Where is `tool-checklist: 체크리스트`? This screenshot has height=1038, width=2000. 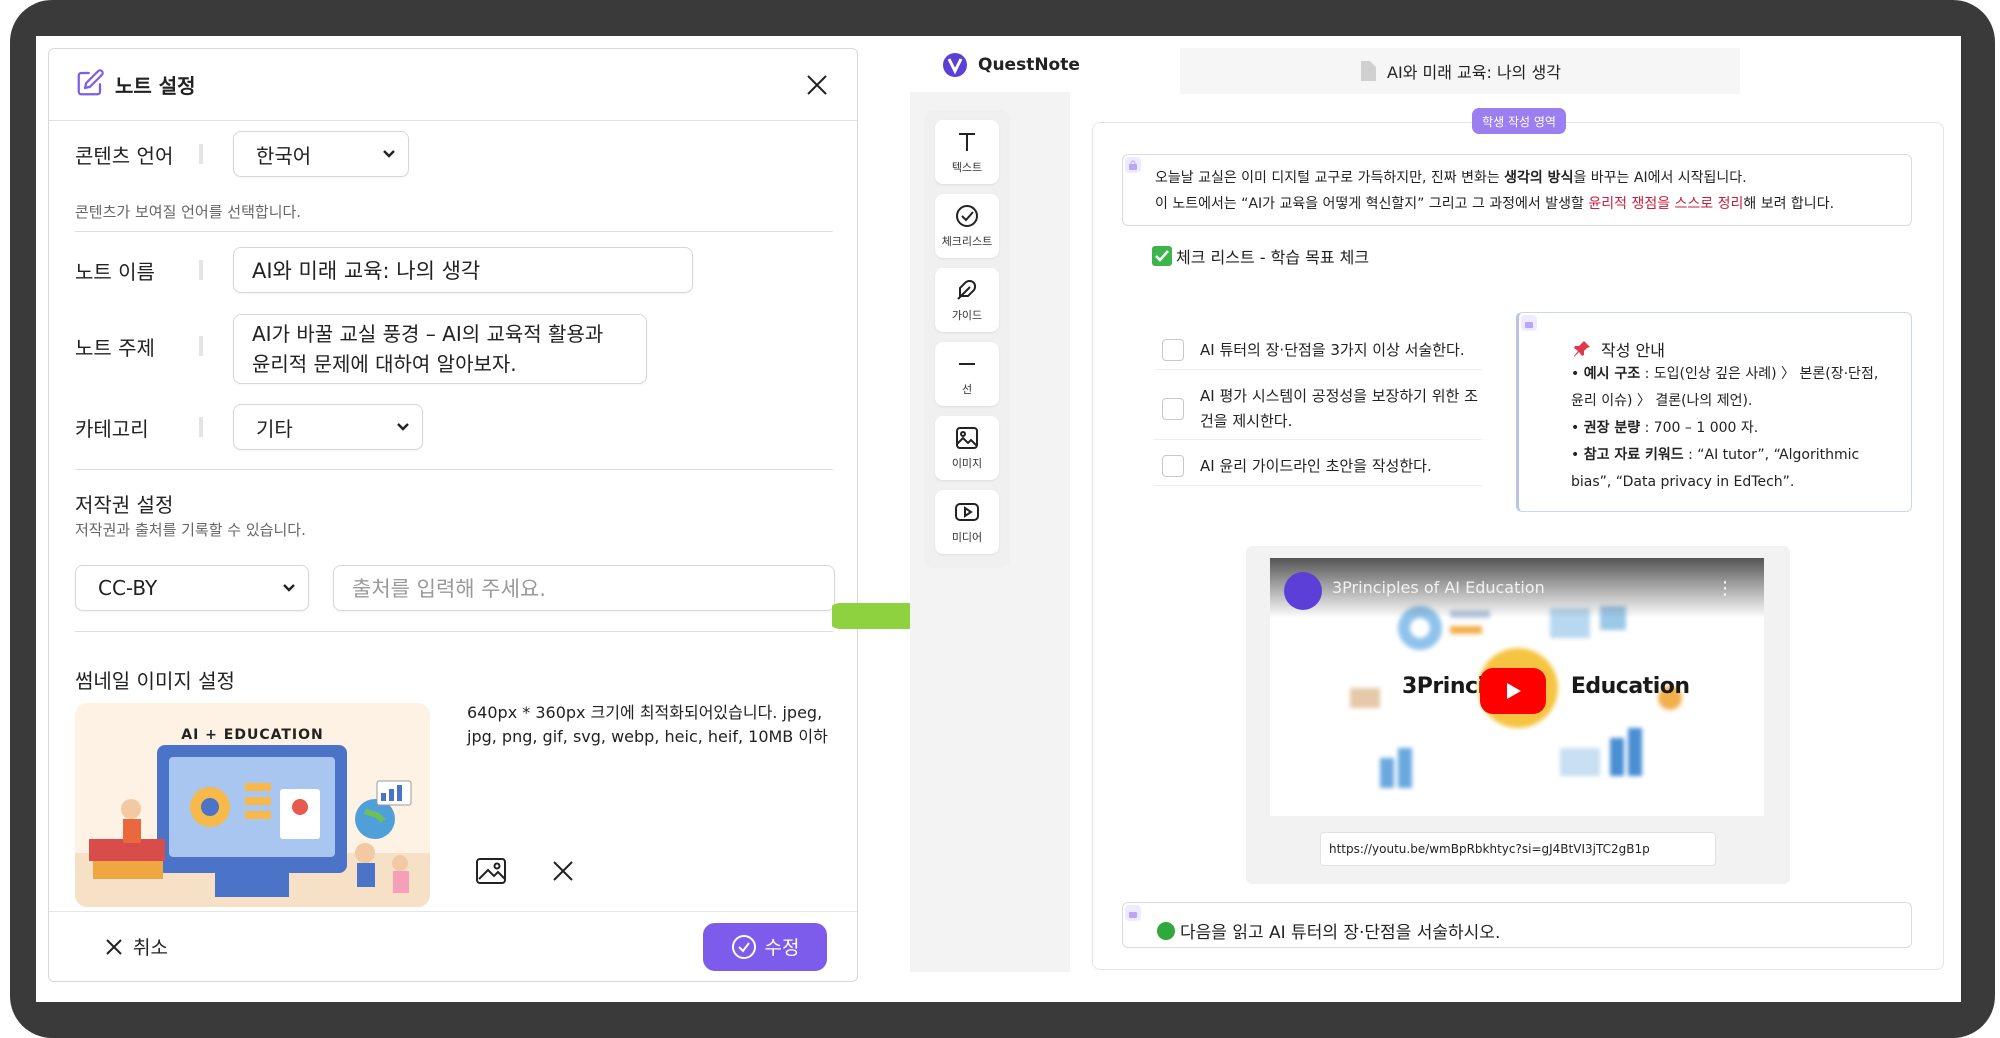 tool-checklist: 체크리스트 is located at coordinates (967, 226).